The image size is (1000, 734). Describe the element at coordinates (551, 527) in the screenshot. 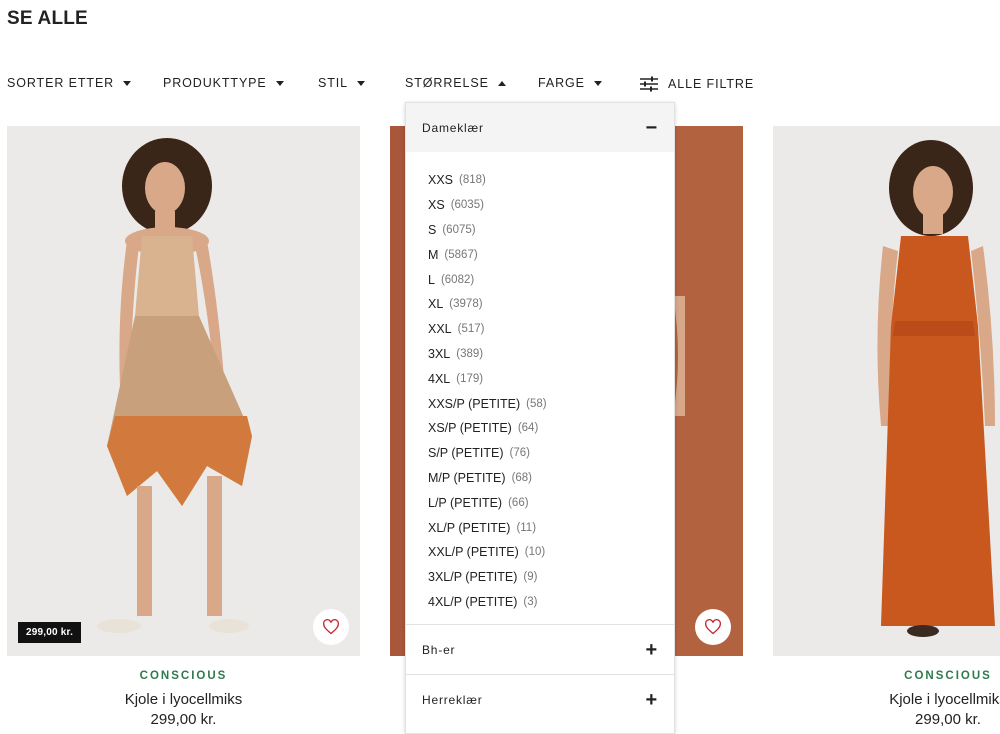

I see `size-option: XL/P (PETITE) (11)` at that location.